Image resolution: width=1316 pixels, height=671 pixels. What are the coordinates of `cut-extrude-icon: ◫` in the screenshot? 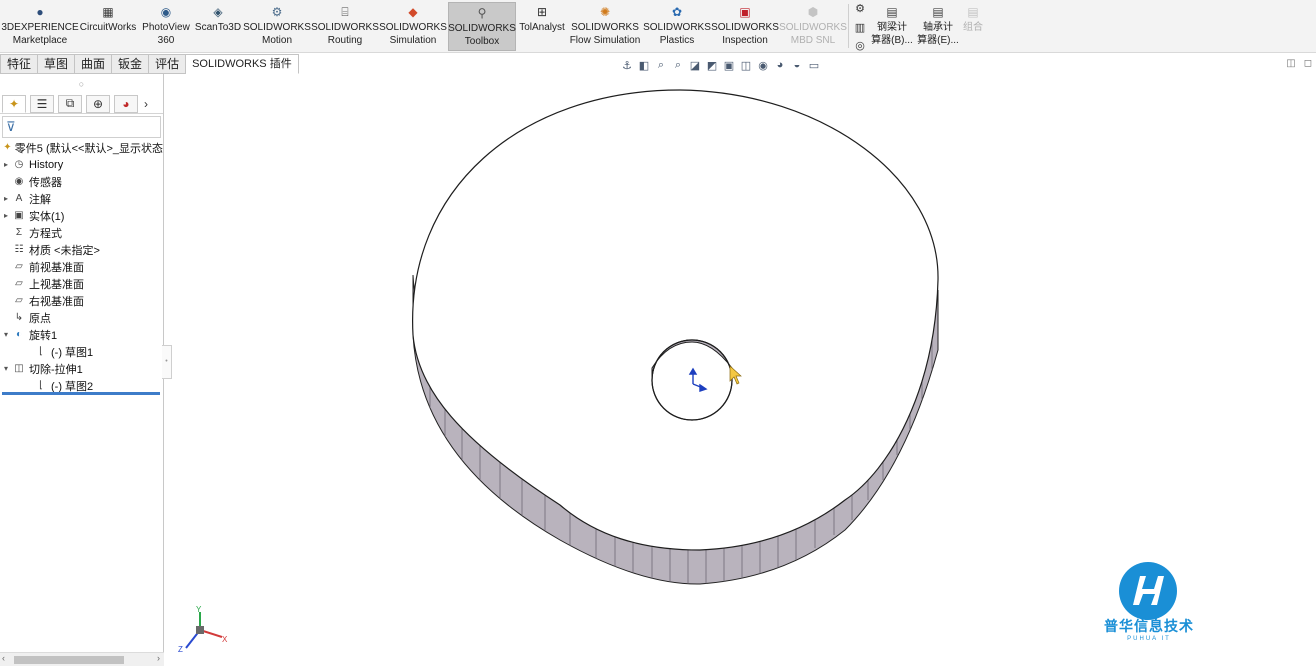 It's located at (19, 368).